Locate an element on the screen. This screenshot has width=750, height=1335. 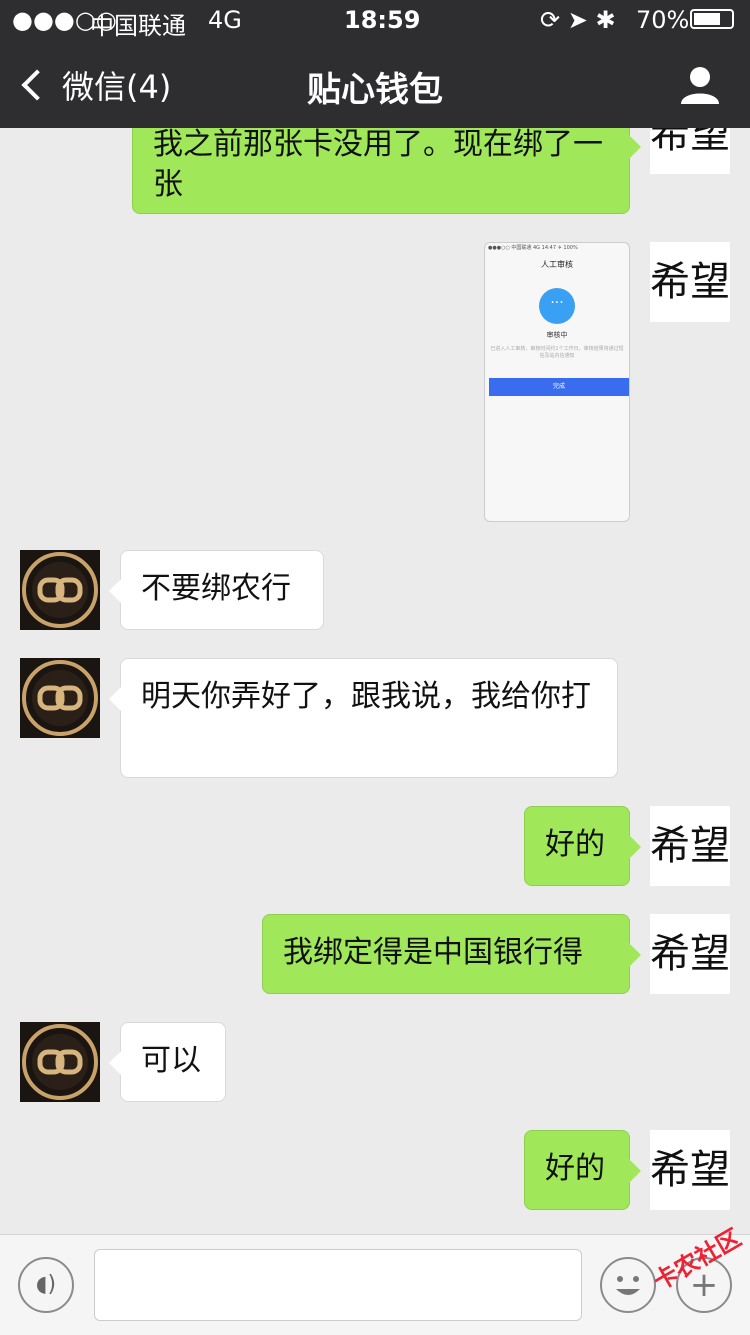
status-icons: ⟳ ➤ ✱ is located at coordinates (578, 20).